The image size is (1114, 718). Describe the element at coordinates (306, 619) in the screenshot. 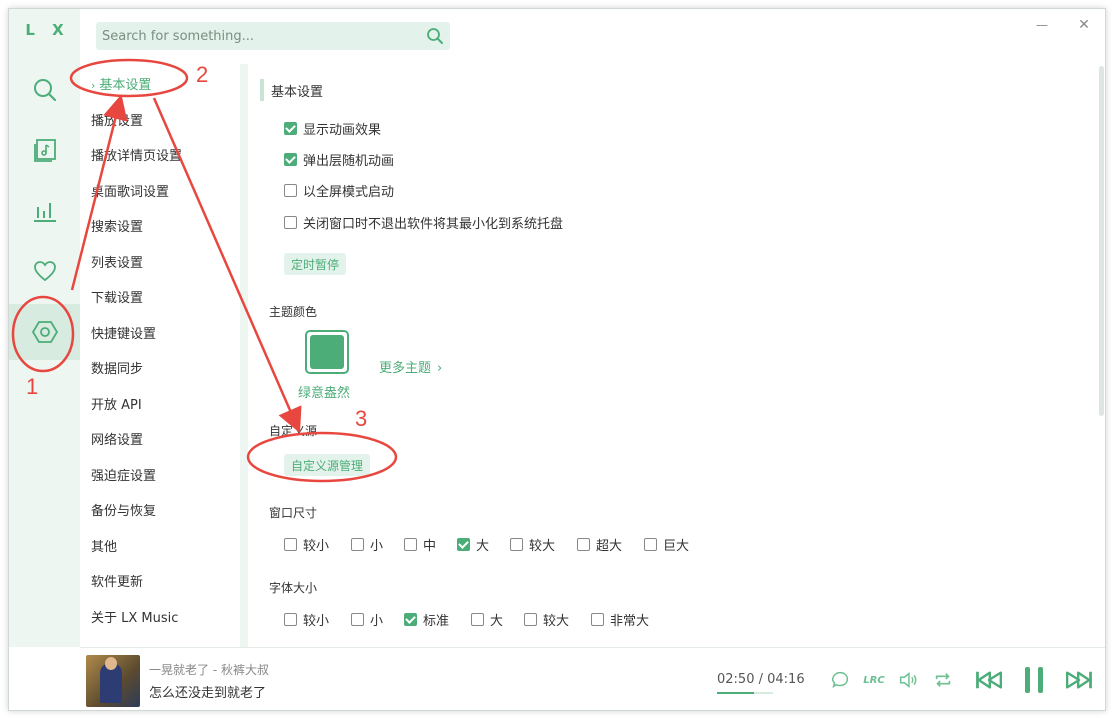

I see `font-size-option: 较小` at that location.